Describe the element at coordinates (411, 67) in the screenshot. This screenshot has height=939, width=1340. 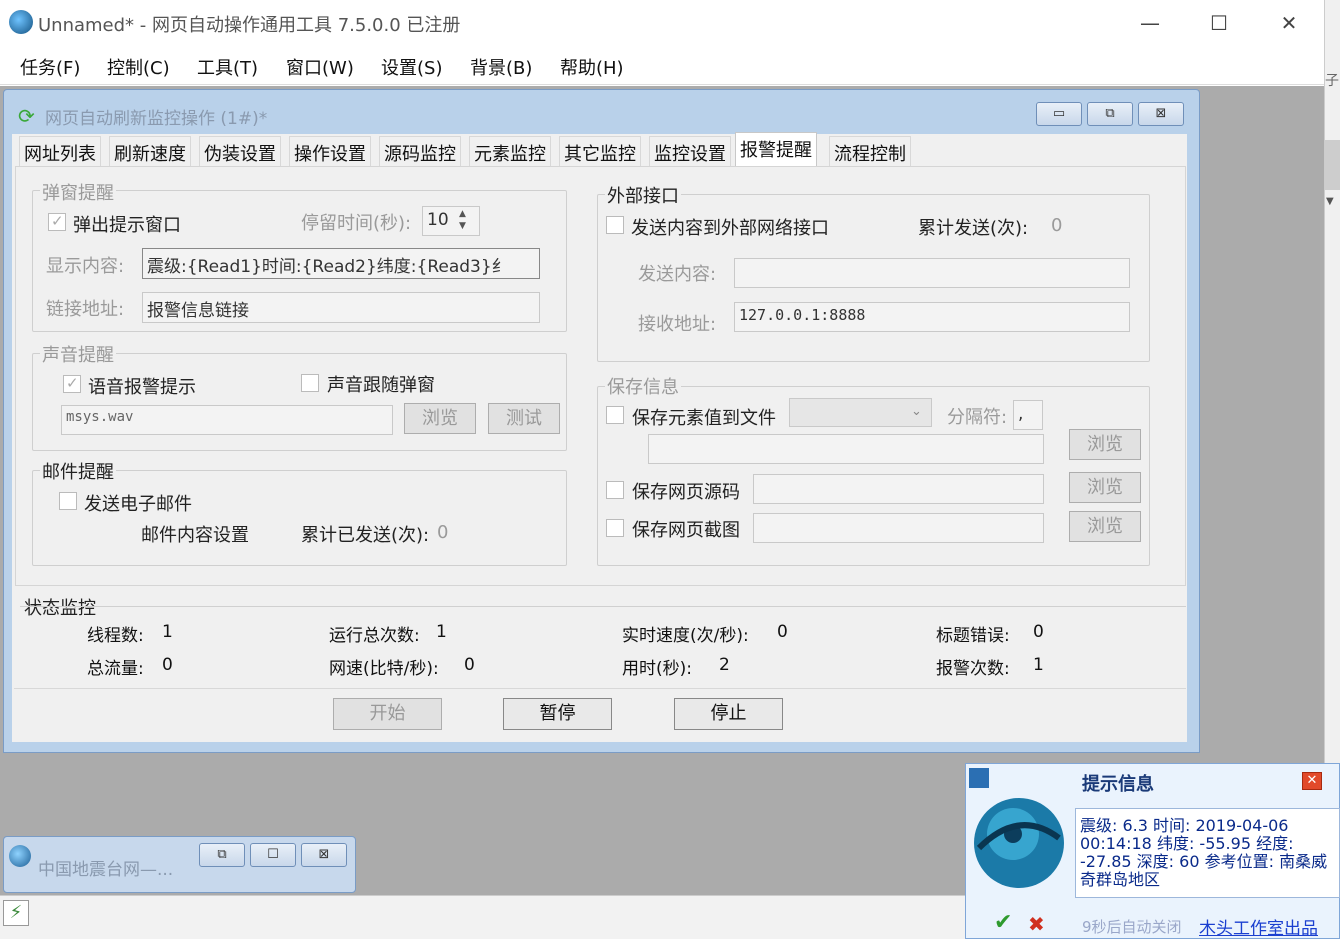
I see `menu-settings: 设置(S)` at that location.